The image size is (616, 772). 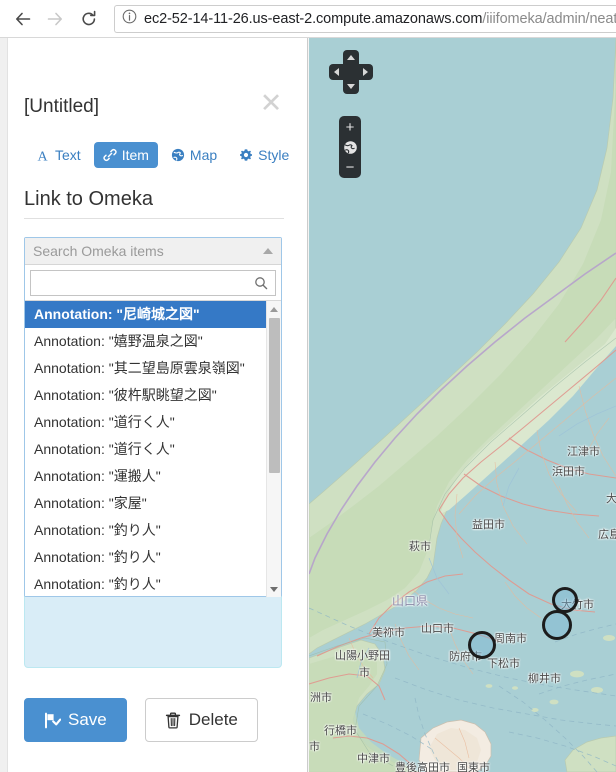 I want to click on tab-text-label: Text, so click(x=68, y=155).